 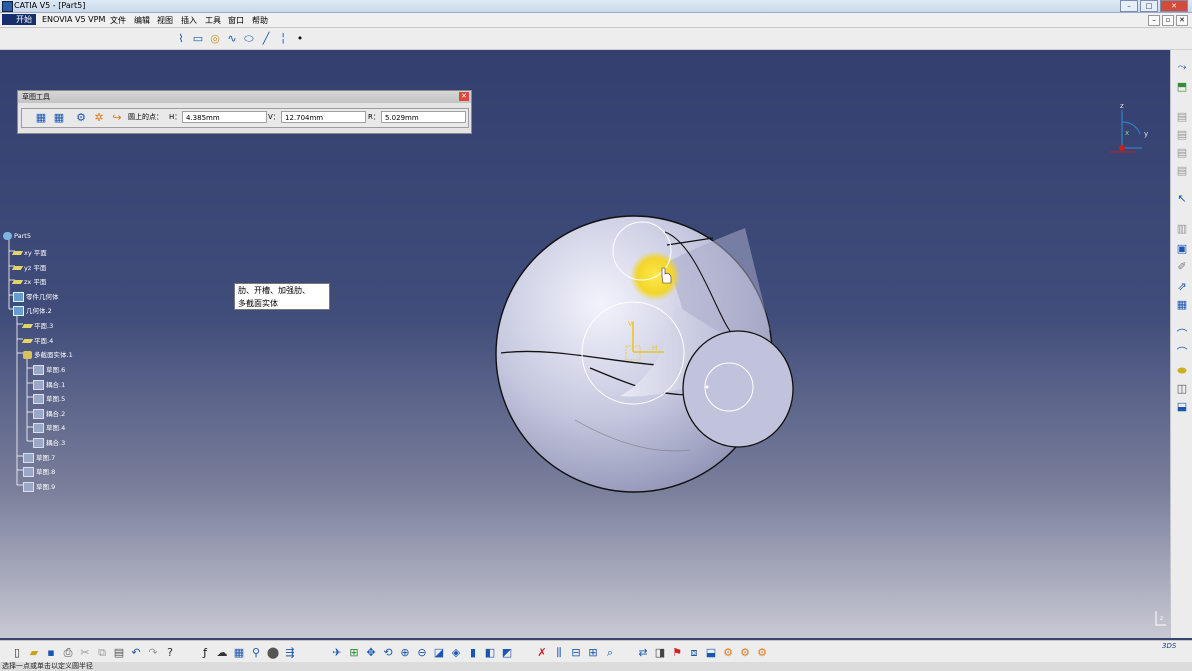 I want to click on fly-mode-icon: ✈, so click(x=337, y=652).